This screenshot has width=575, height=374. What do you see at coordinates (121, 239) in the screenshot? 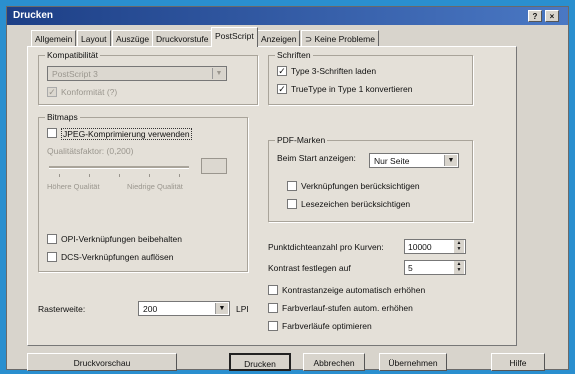
I see `opi-label: OPI-Verknüpfungen beibehalten` at bounding box center [121, 239].